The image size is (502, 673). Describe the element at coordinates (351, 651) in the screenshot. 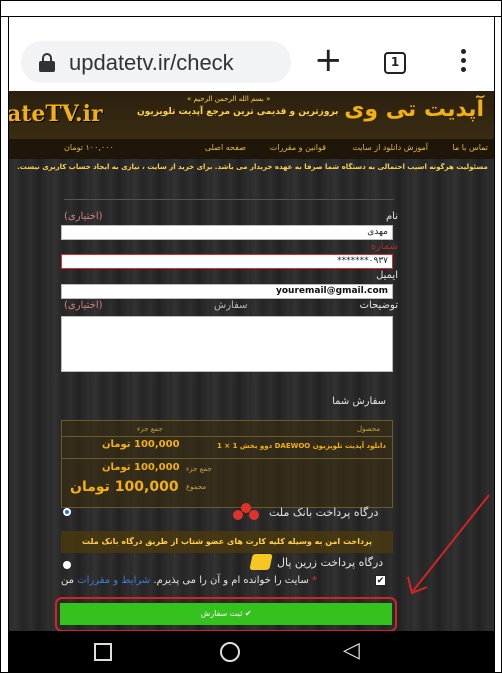

I see `back-icon: ◁` at that location.